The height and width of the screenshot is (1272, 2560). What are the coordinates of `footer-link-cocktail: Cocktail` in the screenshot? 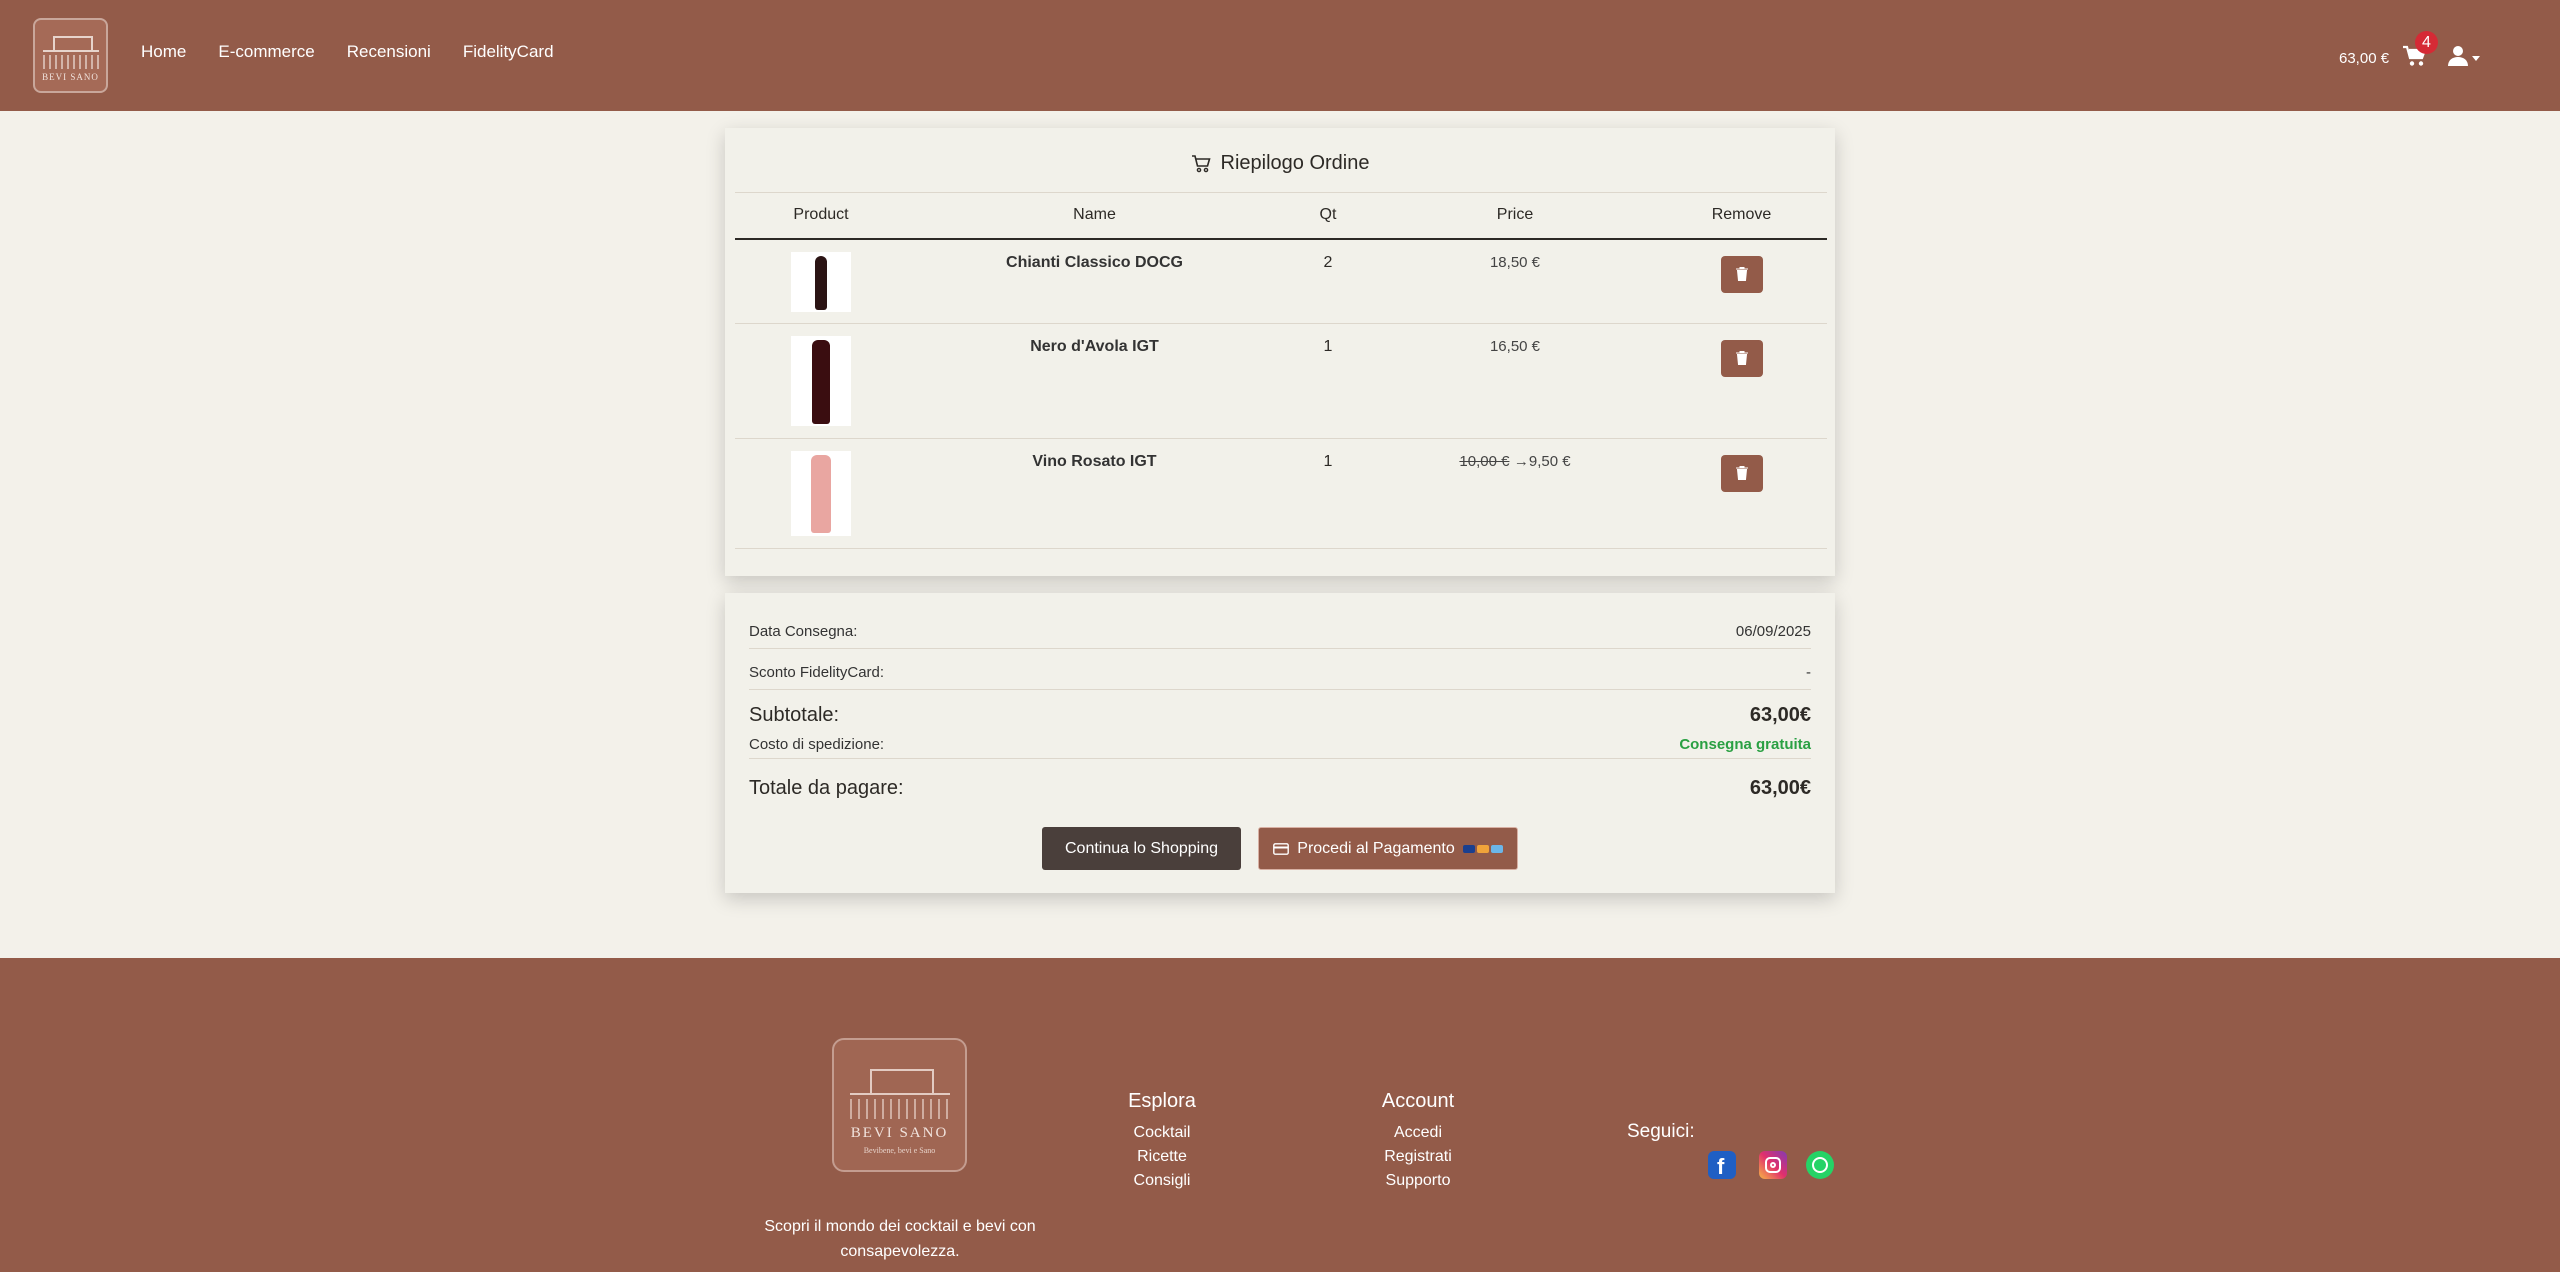 It's located at (1162, 1133).